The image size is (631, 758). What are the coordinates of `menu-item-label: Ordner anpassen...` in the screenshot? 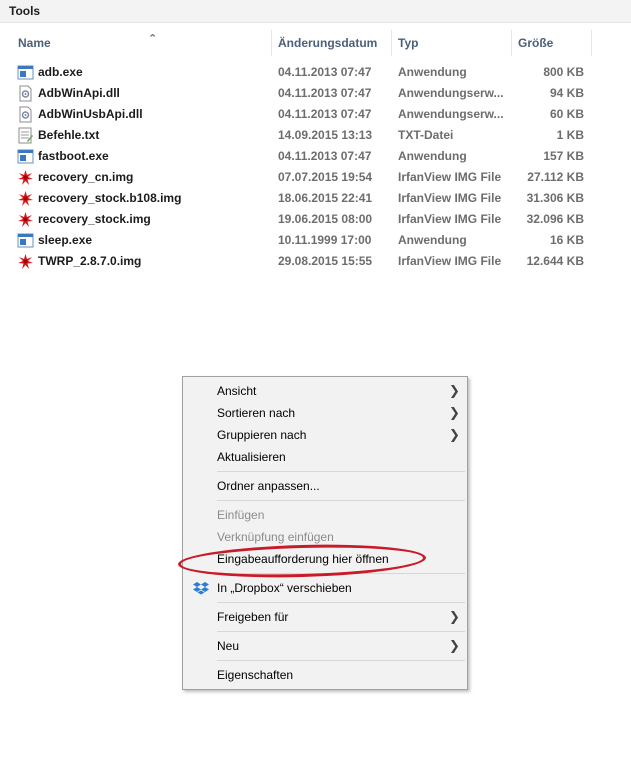 It's located at (268, 486).